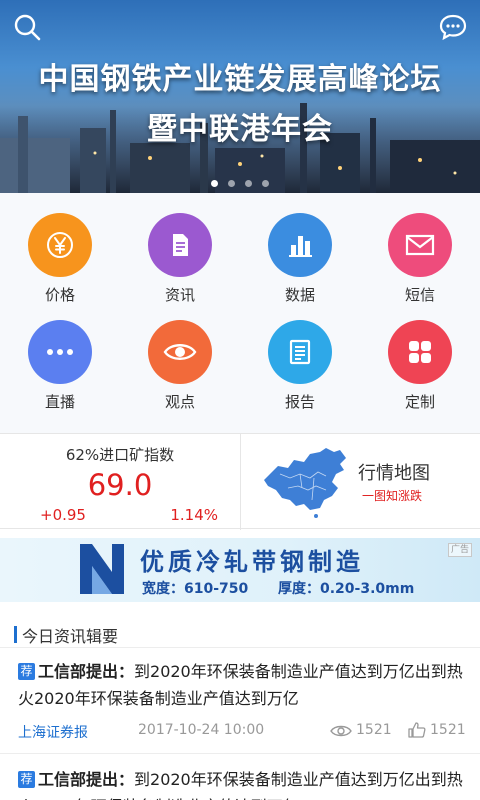 This screenshot has height=800, width=480. I want to click on document-icon, so click(180, 245).